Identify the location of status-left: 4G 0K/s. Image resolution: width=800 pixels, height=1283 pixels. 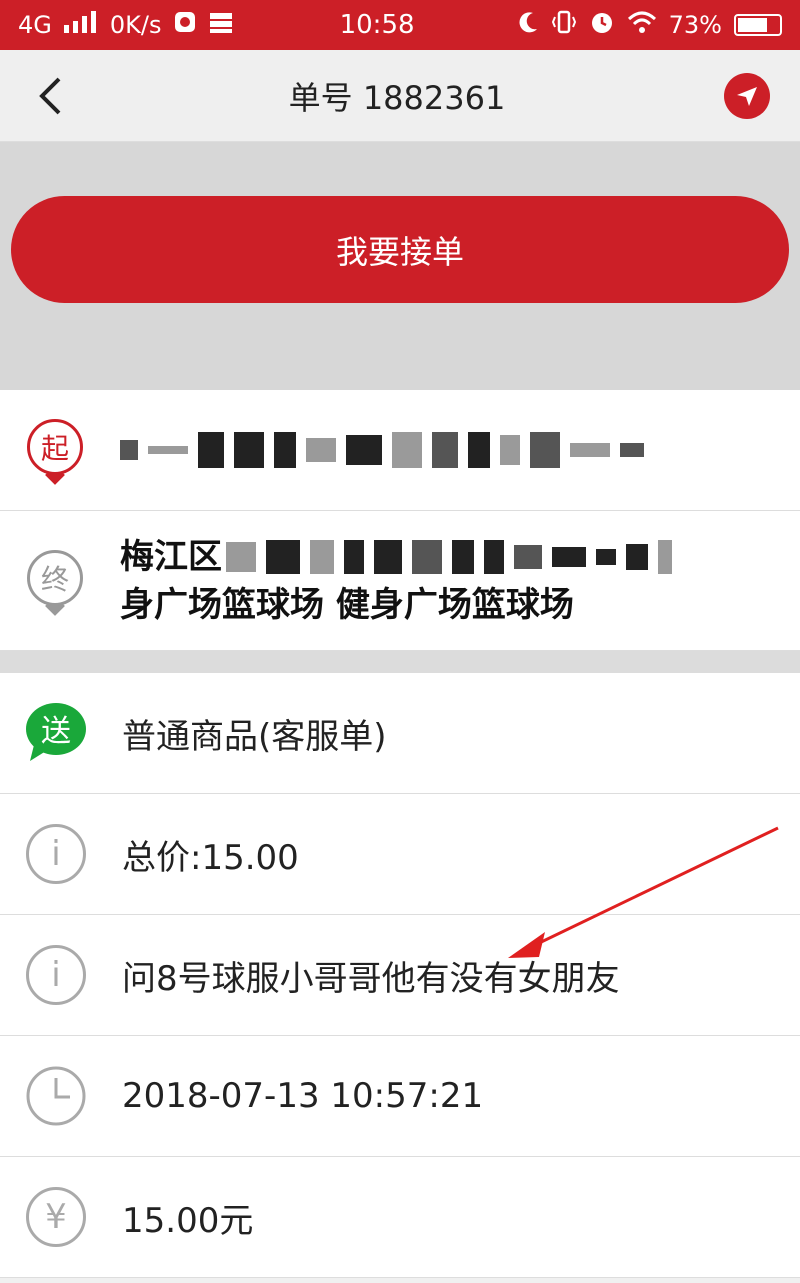
(126, 25).